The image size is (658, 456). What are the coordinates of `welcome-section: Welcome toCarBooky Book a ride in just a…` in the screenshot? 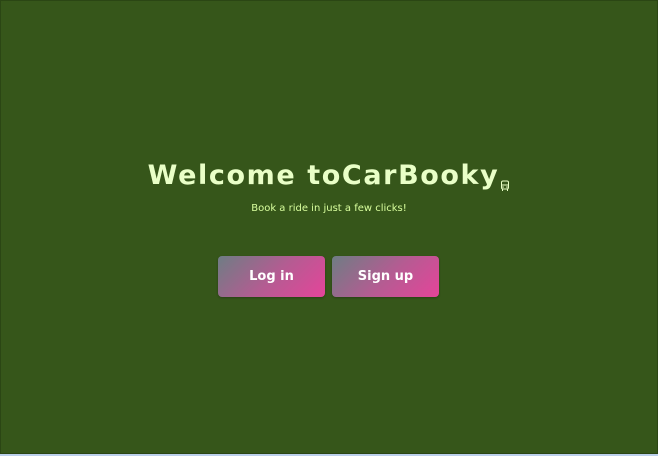 It's located at (329, 187).